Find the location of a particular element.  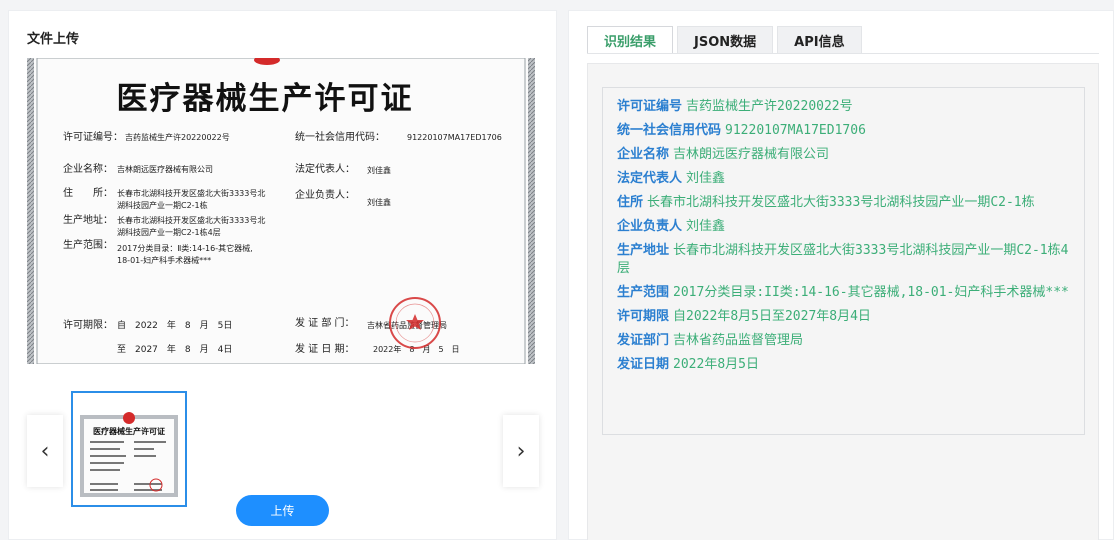

tab-json-data: JSON数据 is located at coordinates (725, 40).